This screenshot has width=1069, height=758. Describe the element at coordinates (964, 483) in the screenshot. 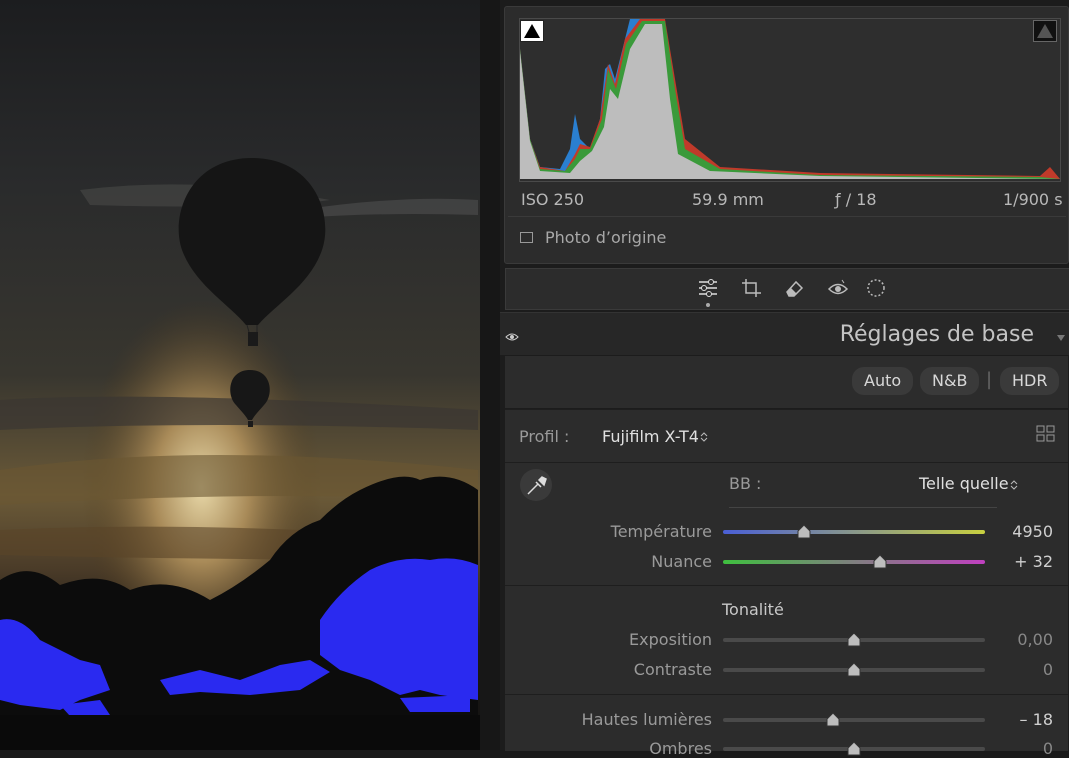

I see `wb-value: Telle quelle` at that location.